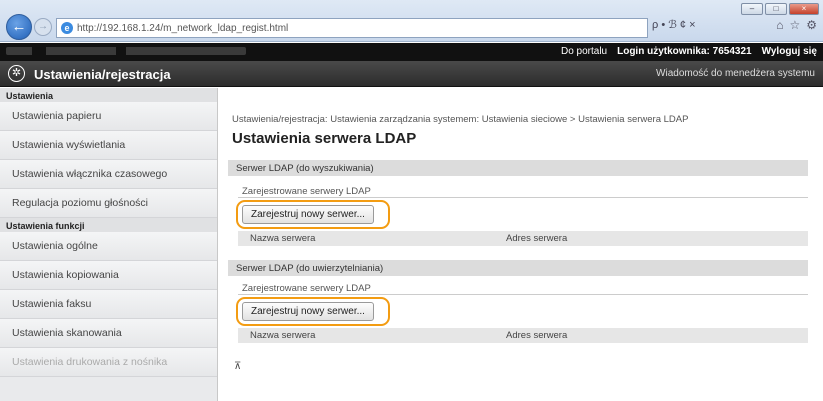 Image resolution: width=823 pixels, height=401 pixels. Describe the element at coordinates (584, 51) in the screenshot. I see `portal-link: Do portalu` at that location.